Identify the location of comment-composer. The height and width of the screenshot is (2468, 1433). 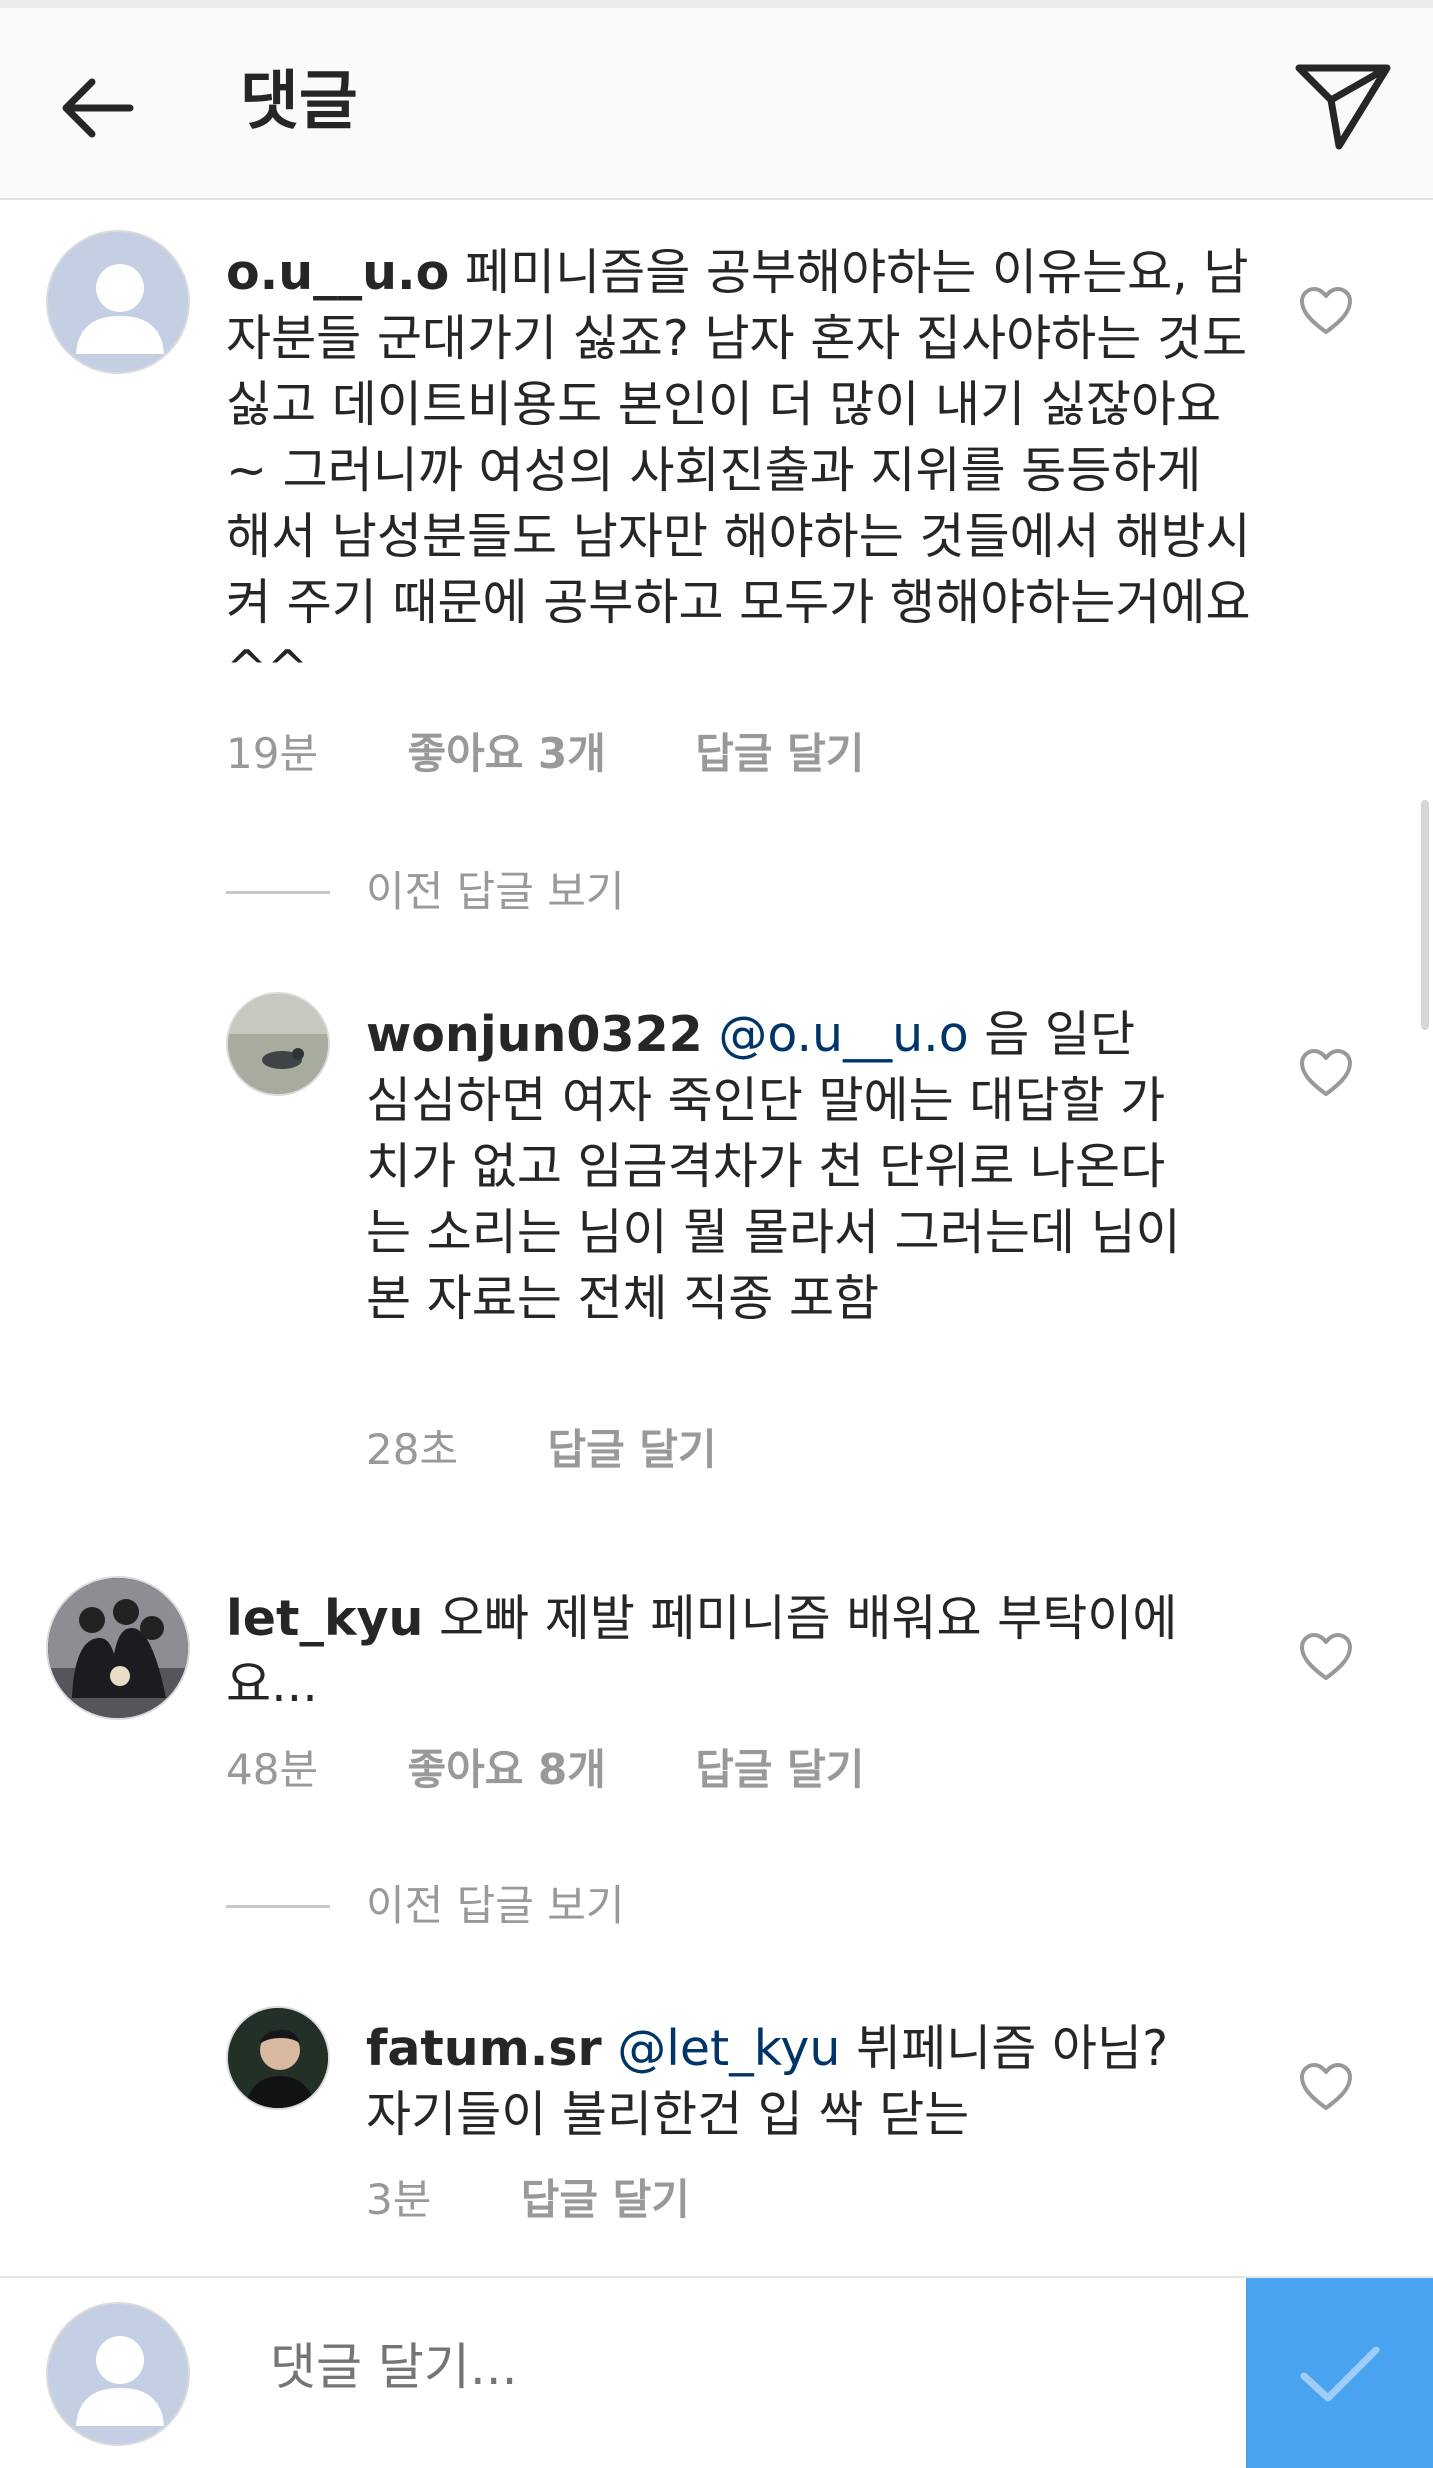
(716, 2372).